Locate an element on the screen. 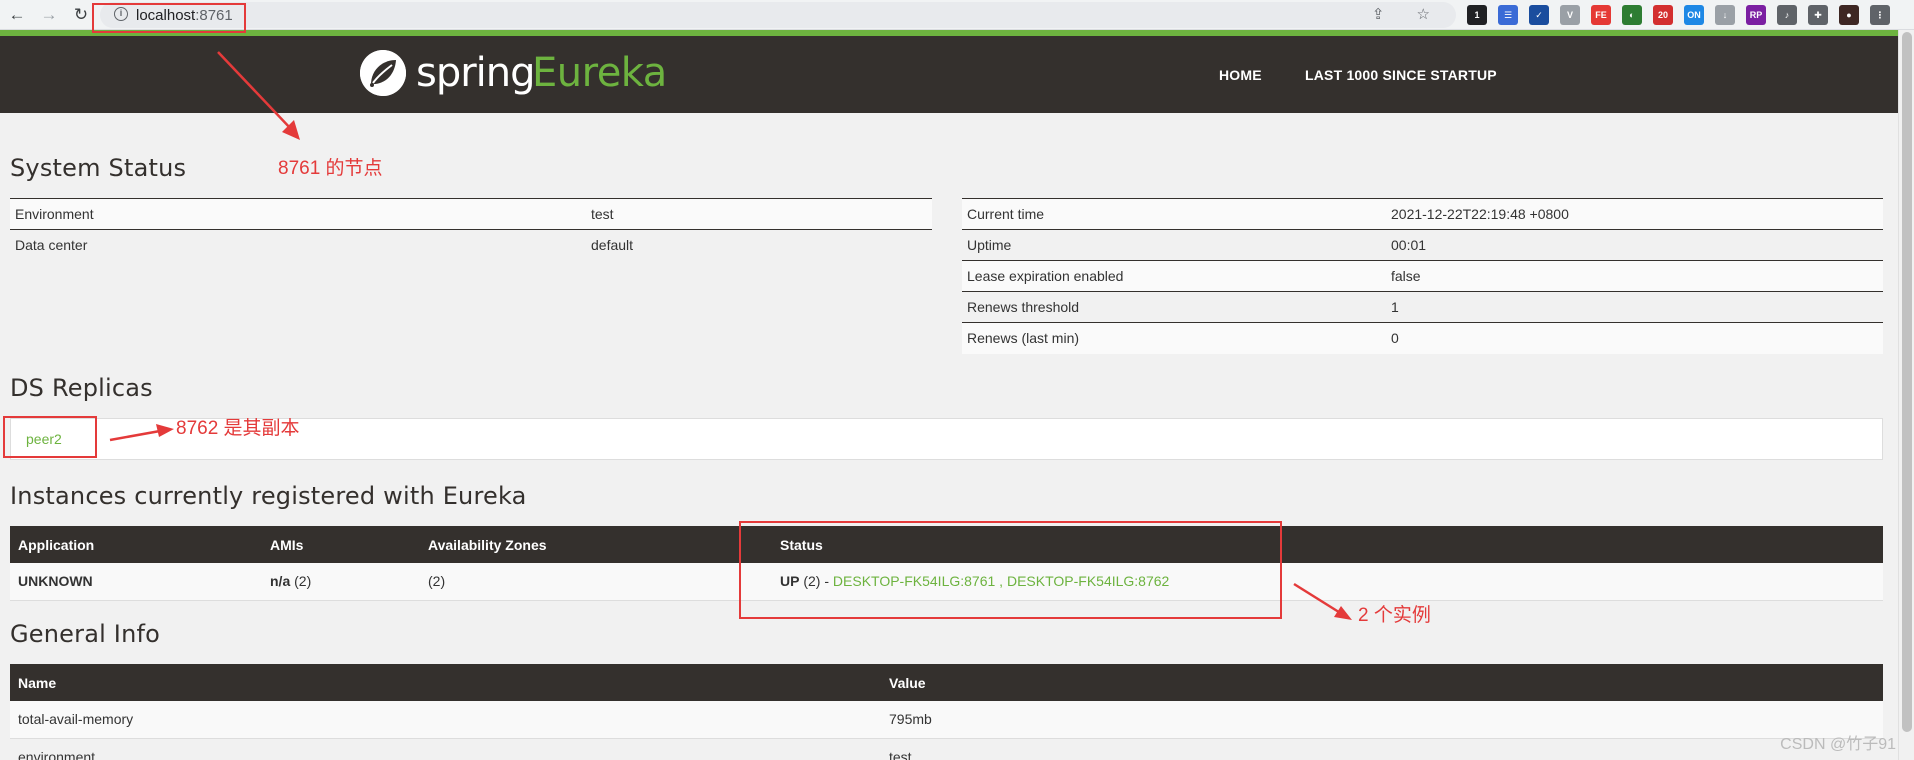 Image resolution: width=1914 pixels, height=760 pixels. table-row: Data center default is located at coordinates (471, 245).